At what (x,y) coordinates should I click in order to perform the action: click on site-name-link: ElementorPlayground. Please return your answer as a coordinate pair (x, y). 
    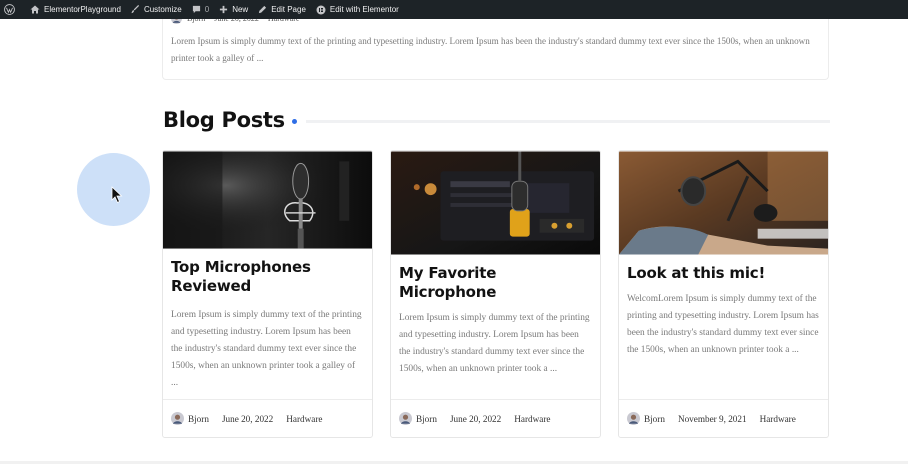
    Looking at the image, I should click on (75, 9).